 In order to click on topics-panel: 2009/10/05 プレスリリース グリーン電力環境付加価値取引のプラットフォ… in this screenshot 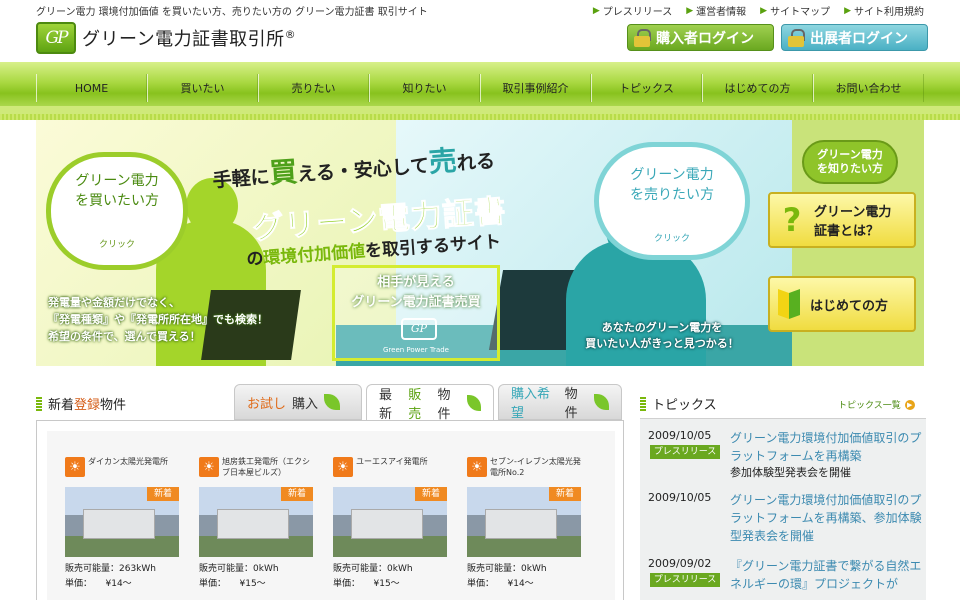, I will do `click(783, 509)`.